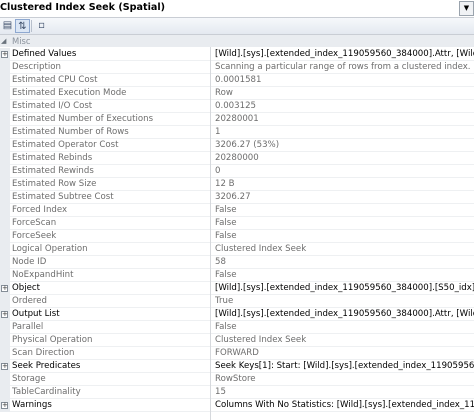  Describe the element at coordinates (55, 80) in the screenshot. I see `property-name: Estimated CPU Cost` at that location.